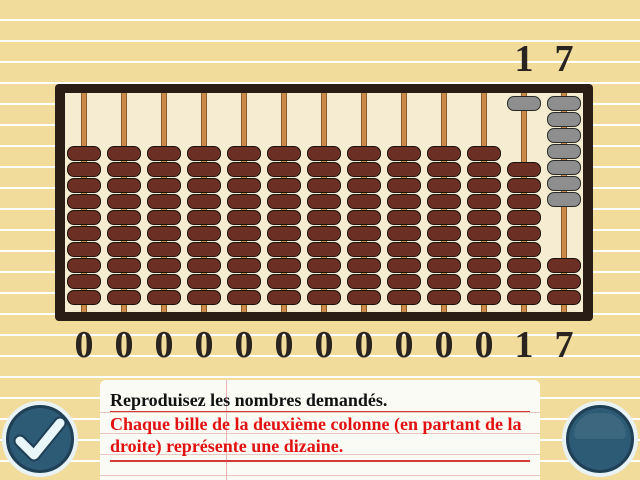 The width and height of the screenshot is (640, 480). Describe the element at coordinates (600, 439) in the screenshot. I see `next-button` at that location.